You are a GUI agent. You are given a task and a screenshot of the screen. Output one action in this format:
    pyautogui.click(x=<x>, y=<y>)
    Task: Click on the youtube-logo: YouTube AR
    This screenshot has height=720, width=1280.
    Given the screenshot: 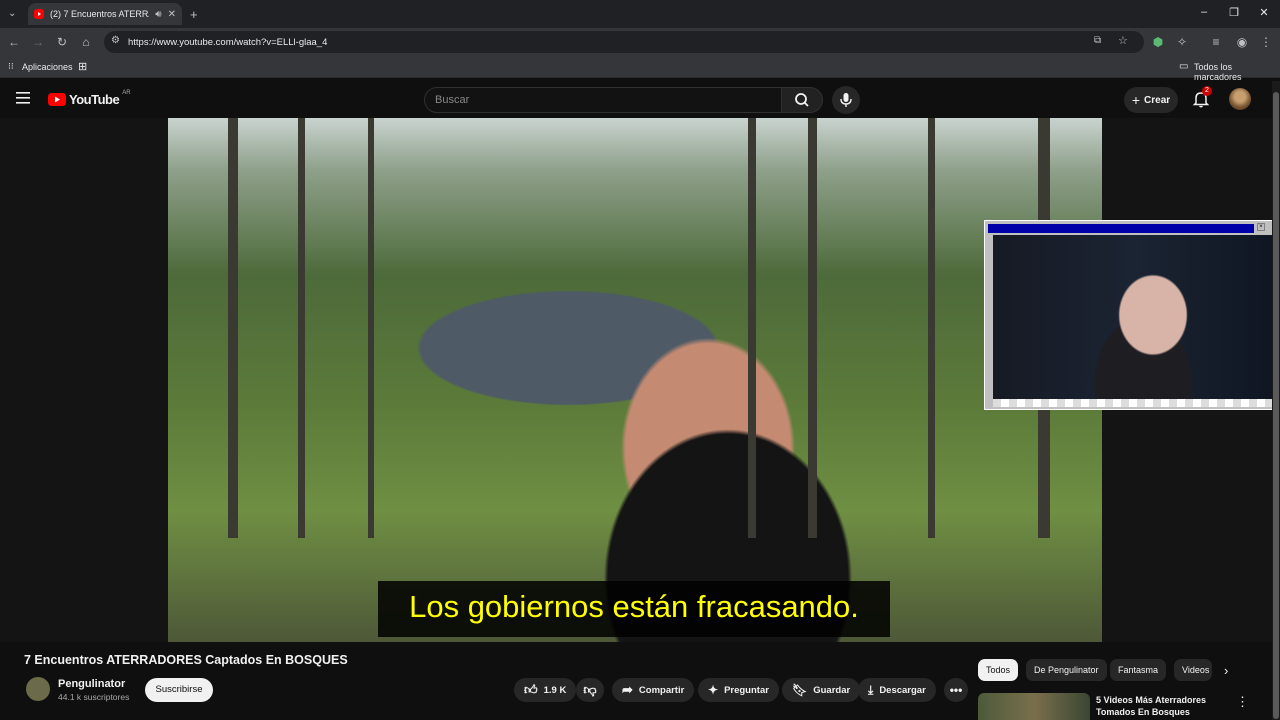 What is the action you would take?
    pyautogui.click(x=89, y=98)
    